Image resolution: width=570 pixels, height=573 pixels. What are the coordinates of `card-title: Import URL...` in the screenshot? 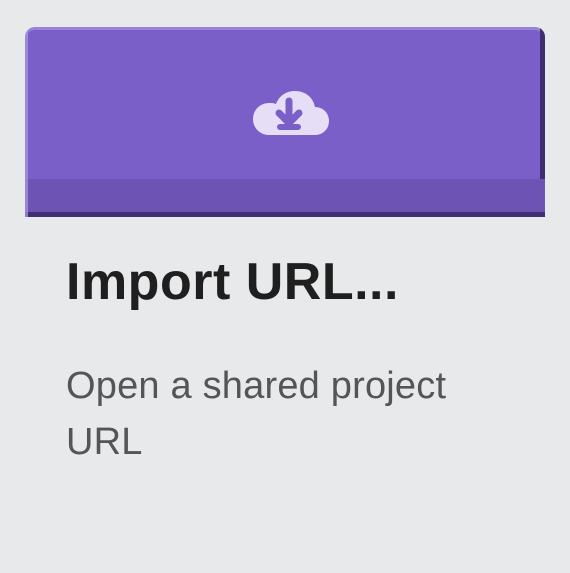 It's located at (232, 282).